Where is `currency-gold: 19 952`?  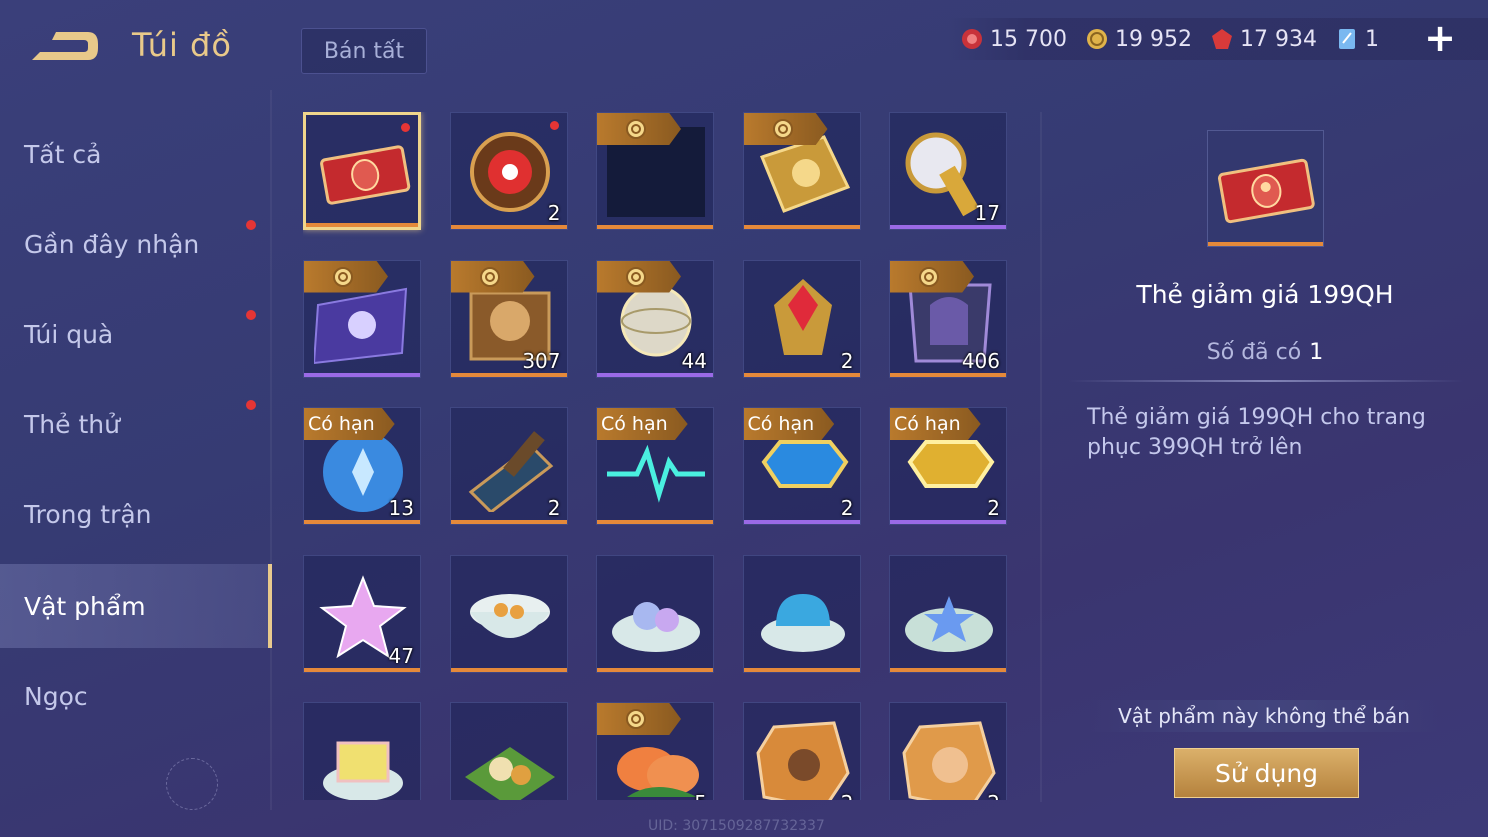
currency-gold: 19 952 is located at coordinates (1138, 39).